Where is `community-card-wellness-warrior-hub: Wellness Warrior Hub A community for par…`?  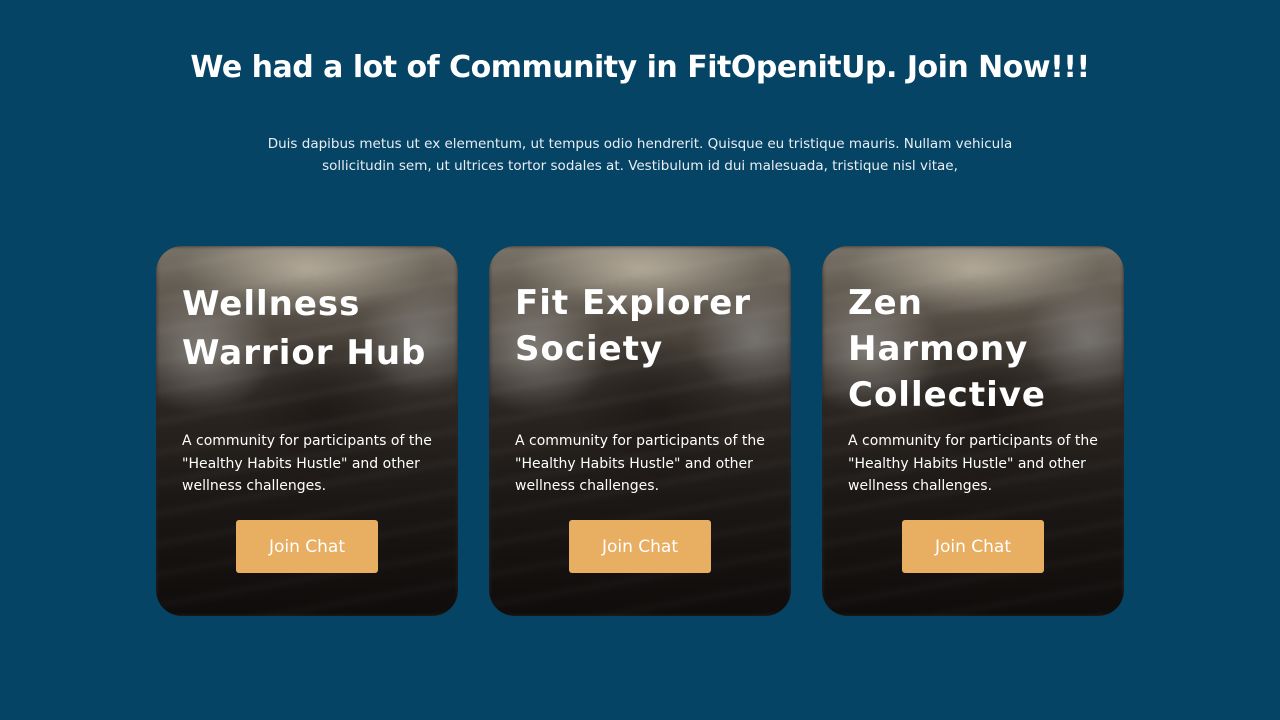
community-card-wellness-warrior-hub: Wellness Warrior Hub A community for par… is located at coordinates (307, 431).